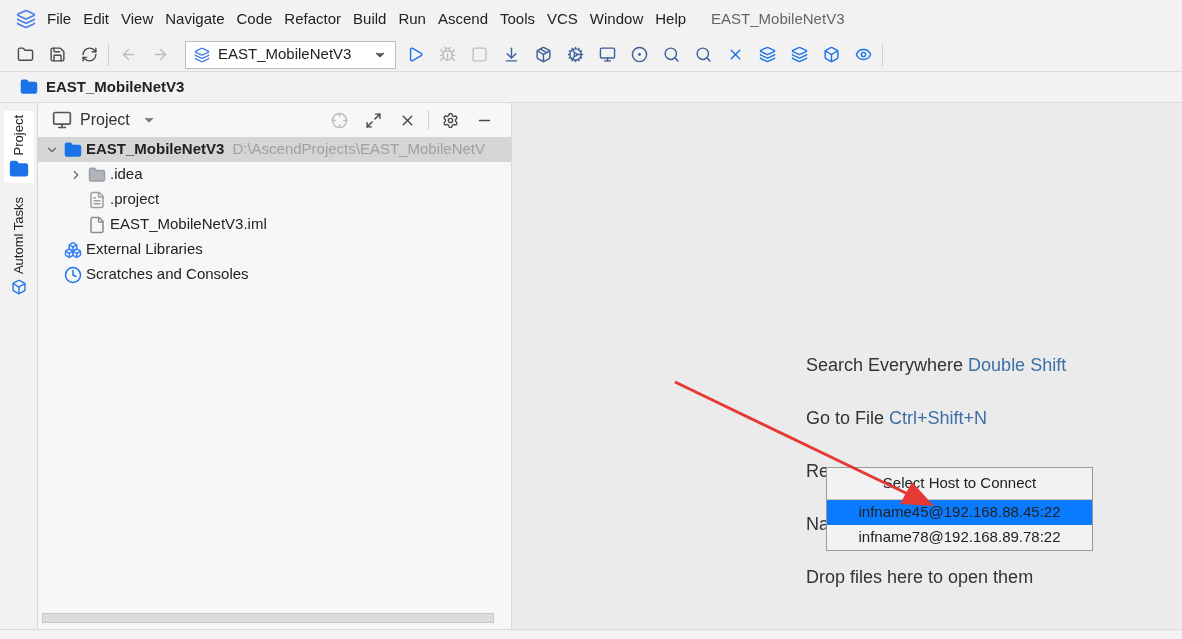  What do you see at coordinates (462, 19) in the screenshot?
I see `menu-item: Ascend` at bounding box center [462, 19].